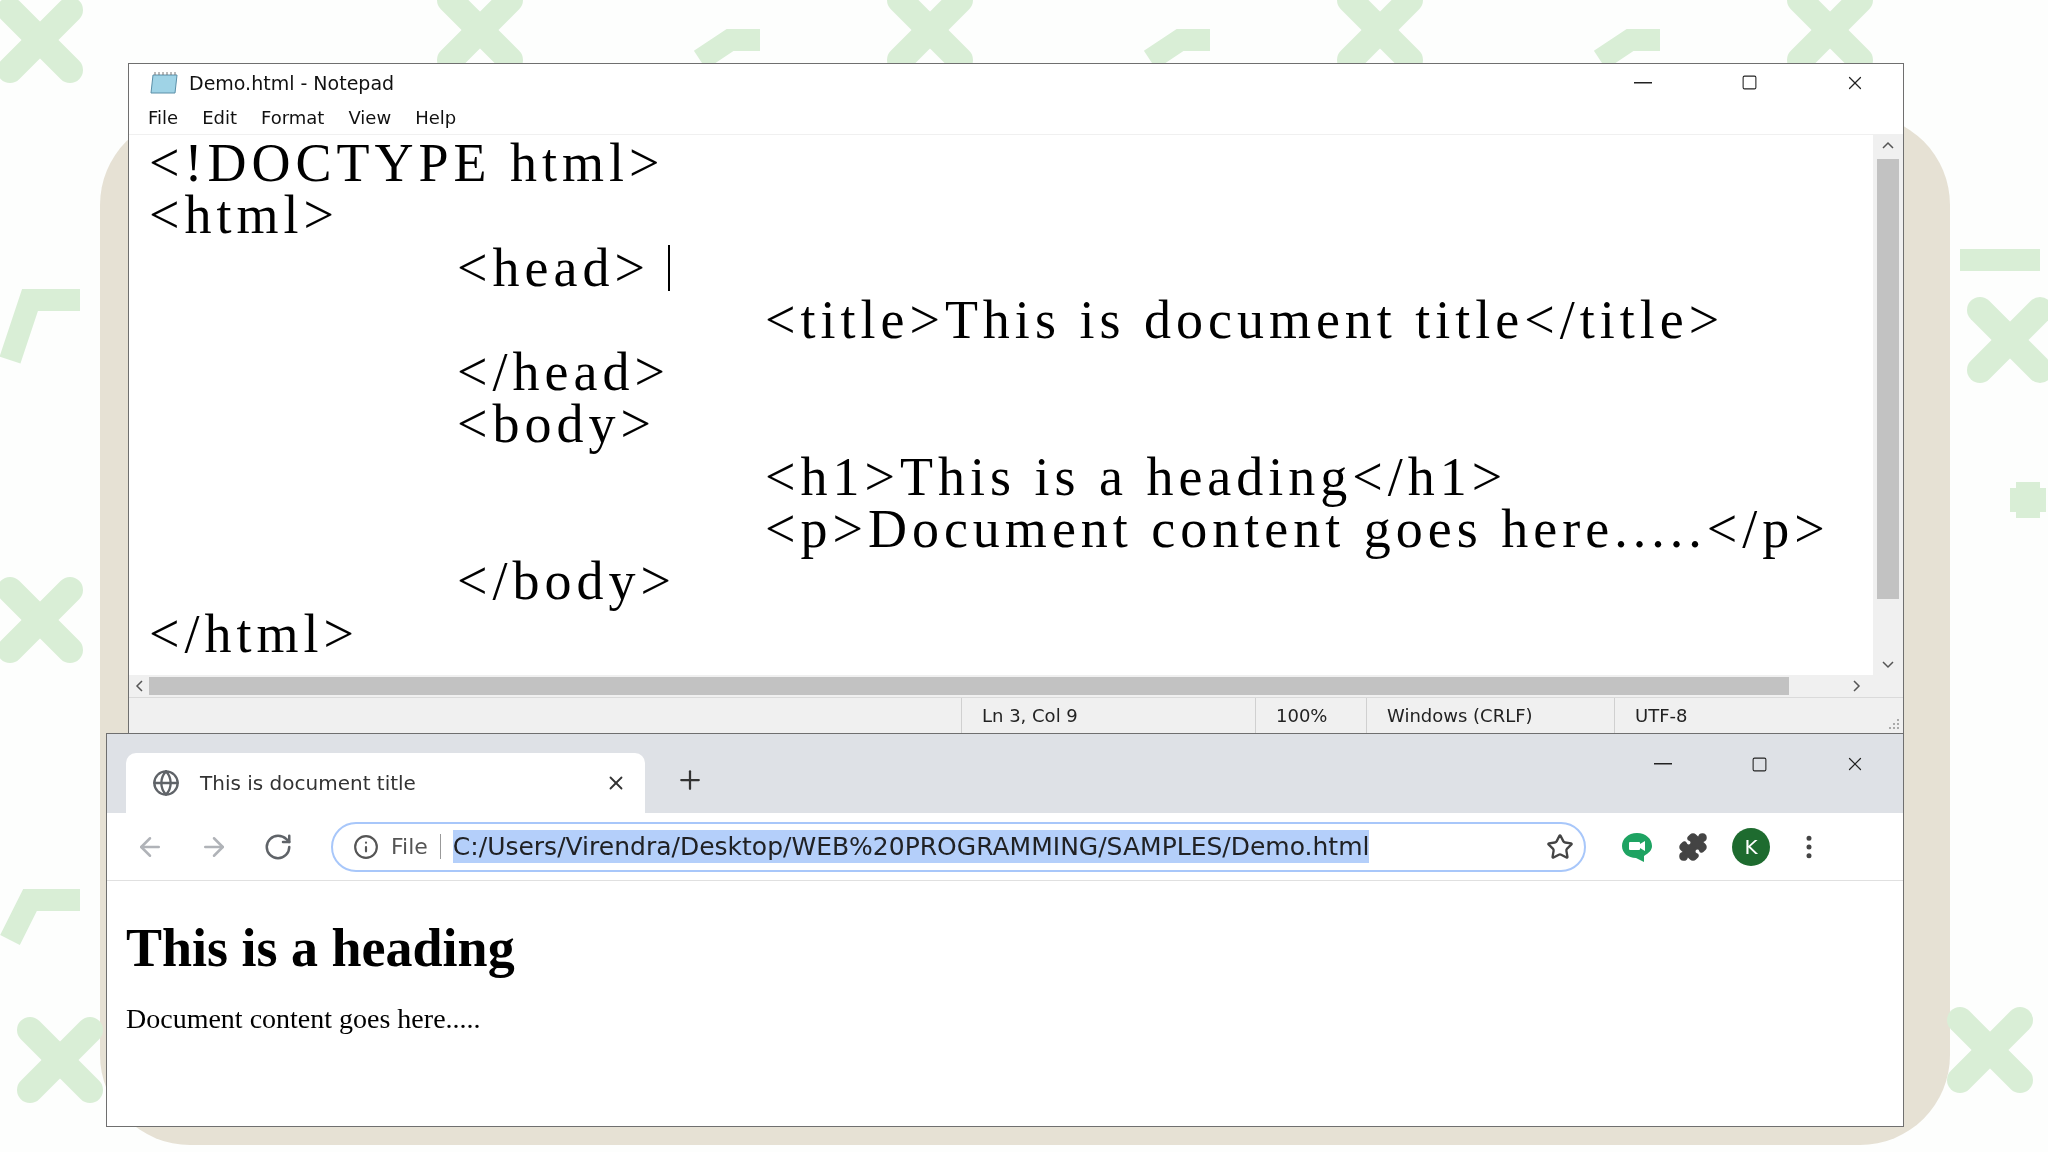 This screenshot has width=2048, height=1152. I want to click on profile-avatar: K, so click(1751, 846).